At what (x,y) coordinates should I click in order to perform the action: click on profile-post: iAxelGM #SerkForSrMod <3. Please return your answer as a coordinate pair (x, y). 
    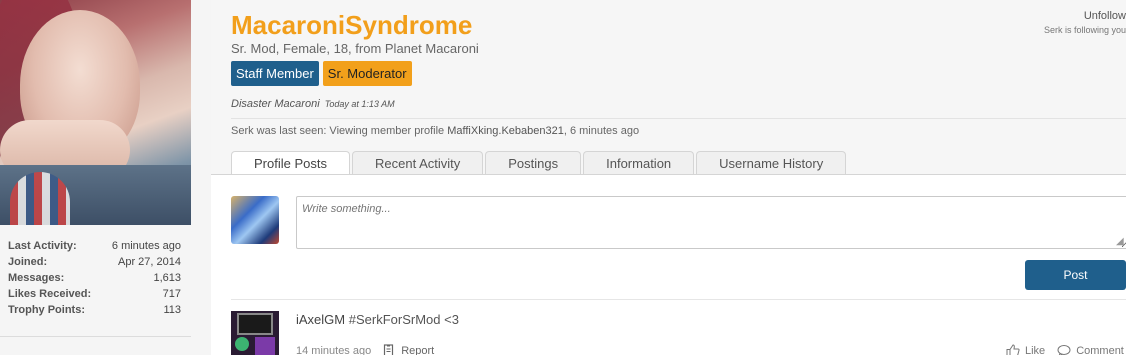
    Looking at the image, I should click on (377, 319).